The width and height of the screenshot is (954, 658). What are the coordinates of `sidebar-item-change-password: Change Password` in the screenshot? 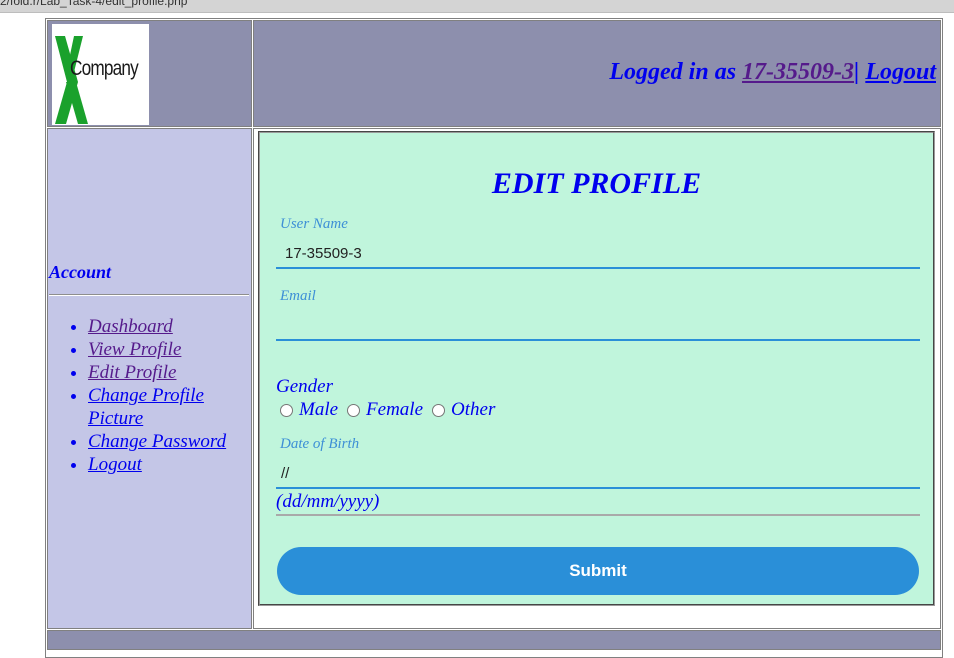 It's located at (168, 441).